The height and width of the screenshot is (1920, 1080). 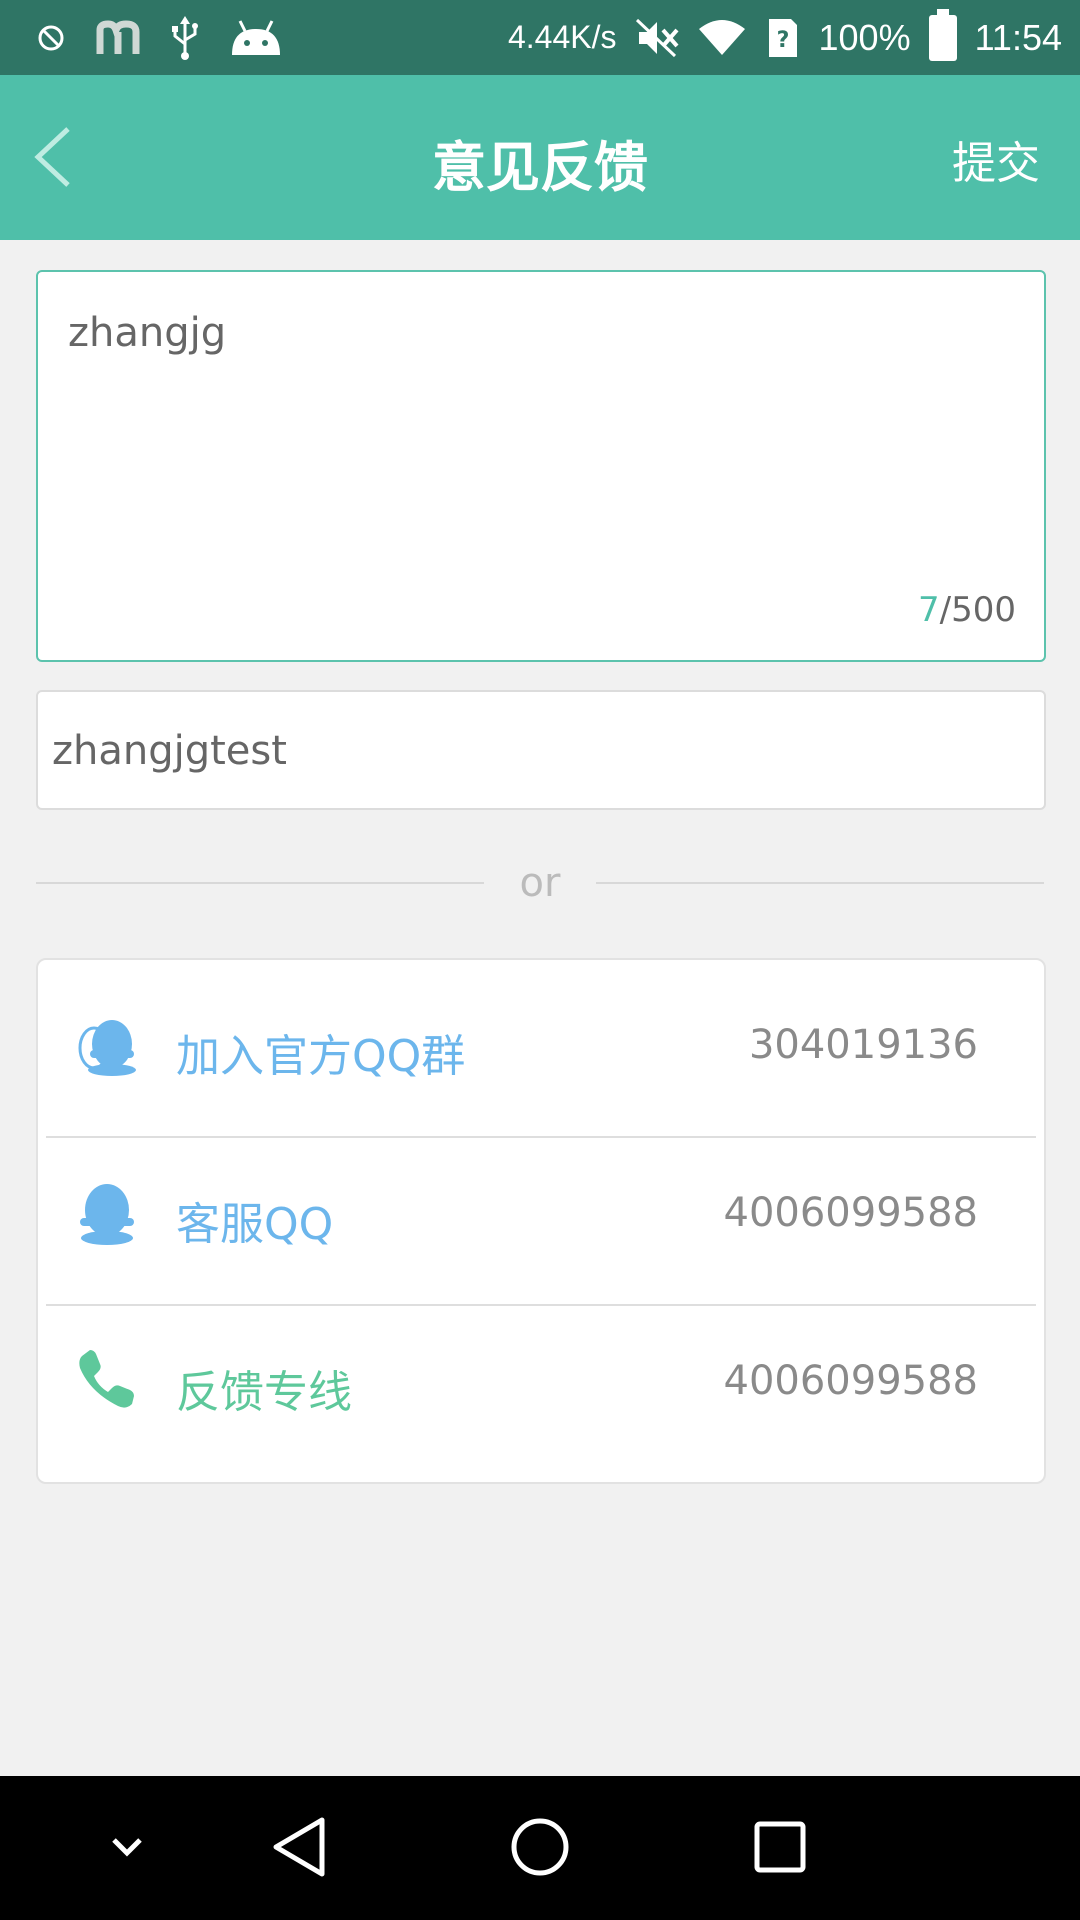 I want to click on m-app-icon, so click(x=118, y=36).